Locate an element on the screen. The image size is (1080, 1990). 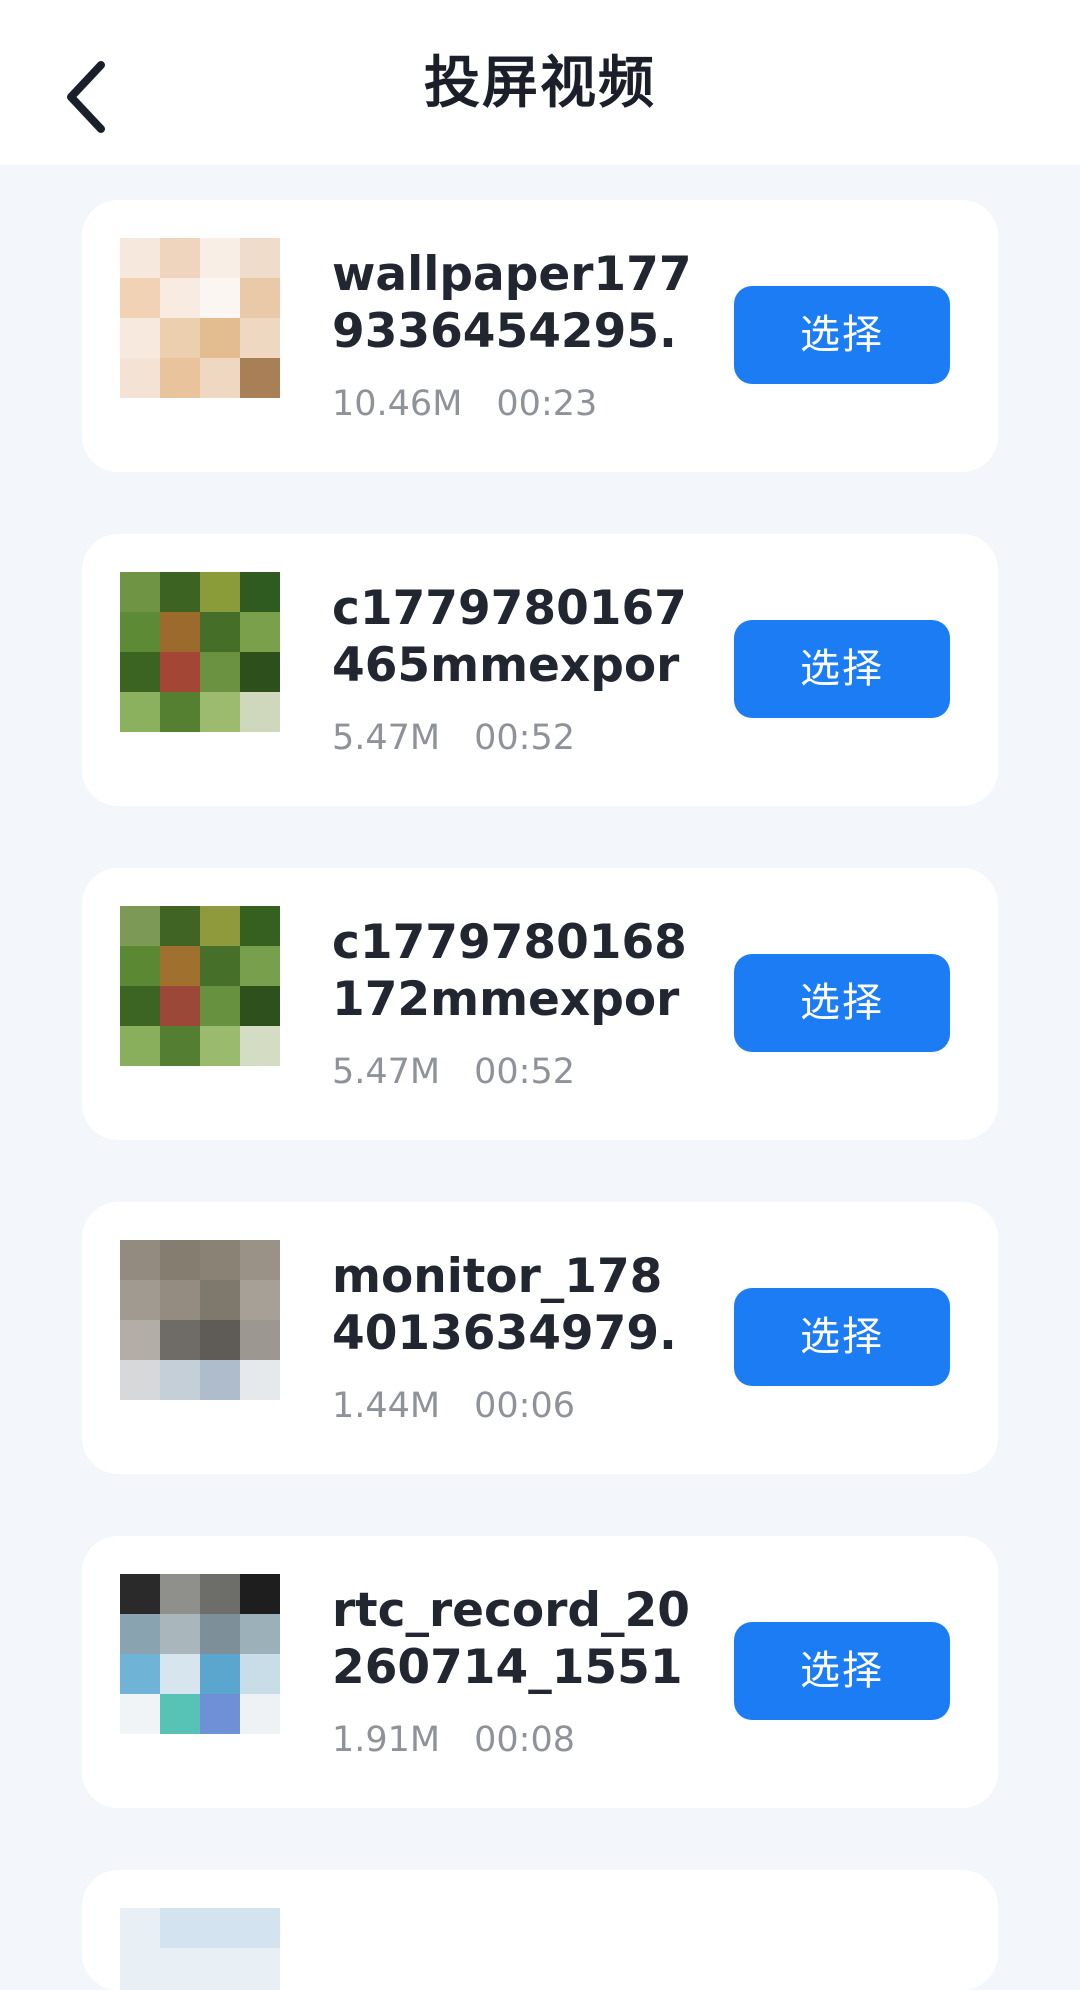
video-size: 1.91M is located at coordinates (386, 1740).